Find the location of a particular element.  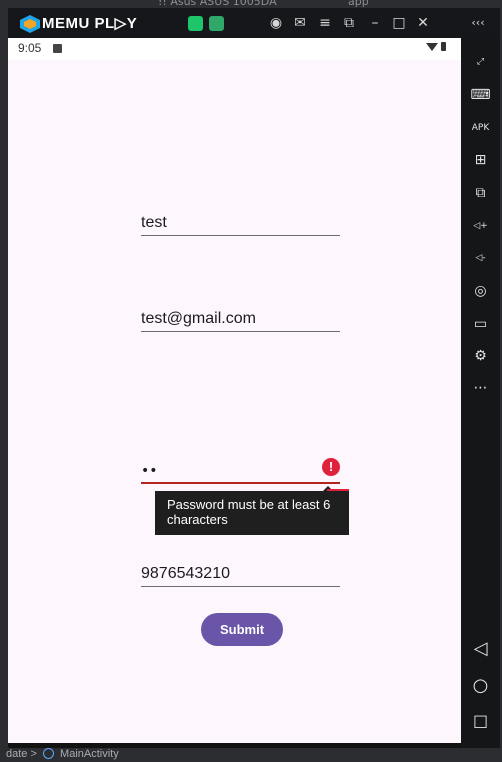

fullscreen-icon: ⤢ is located at coordinates (480, 62).